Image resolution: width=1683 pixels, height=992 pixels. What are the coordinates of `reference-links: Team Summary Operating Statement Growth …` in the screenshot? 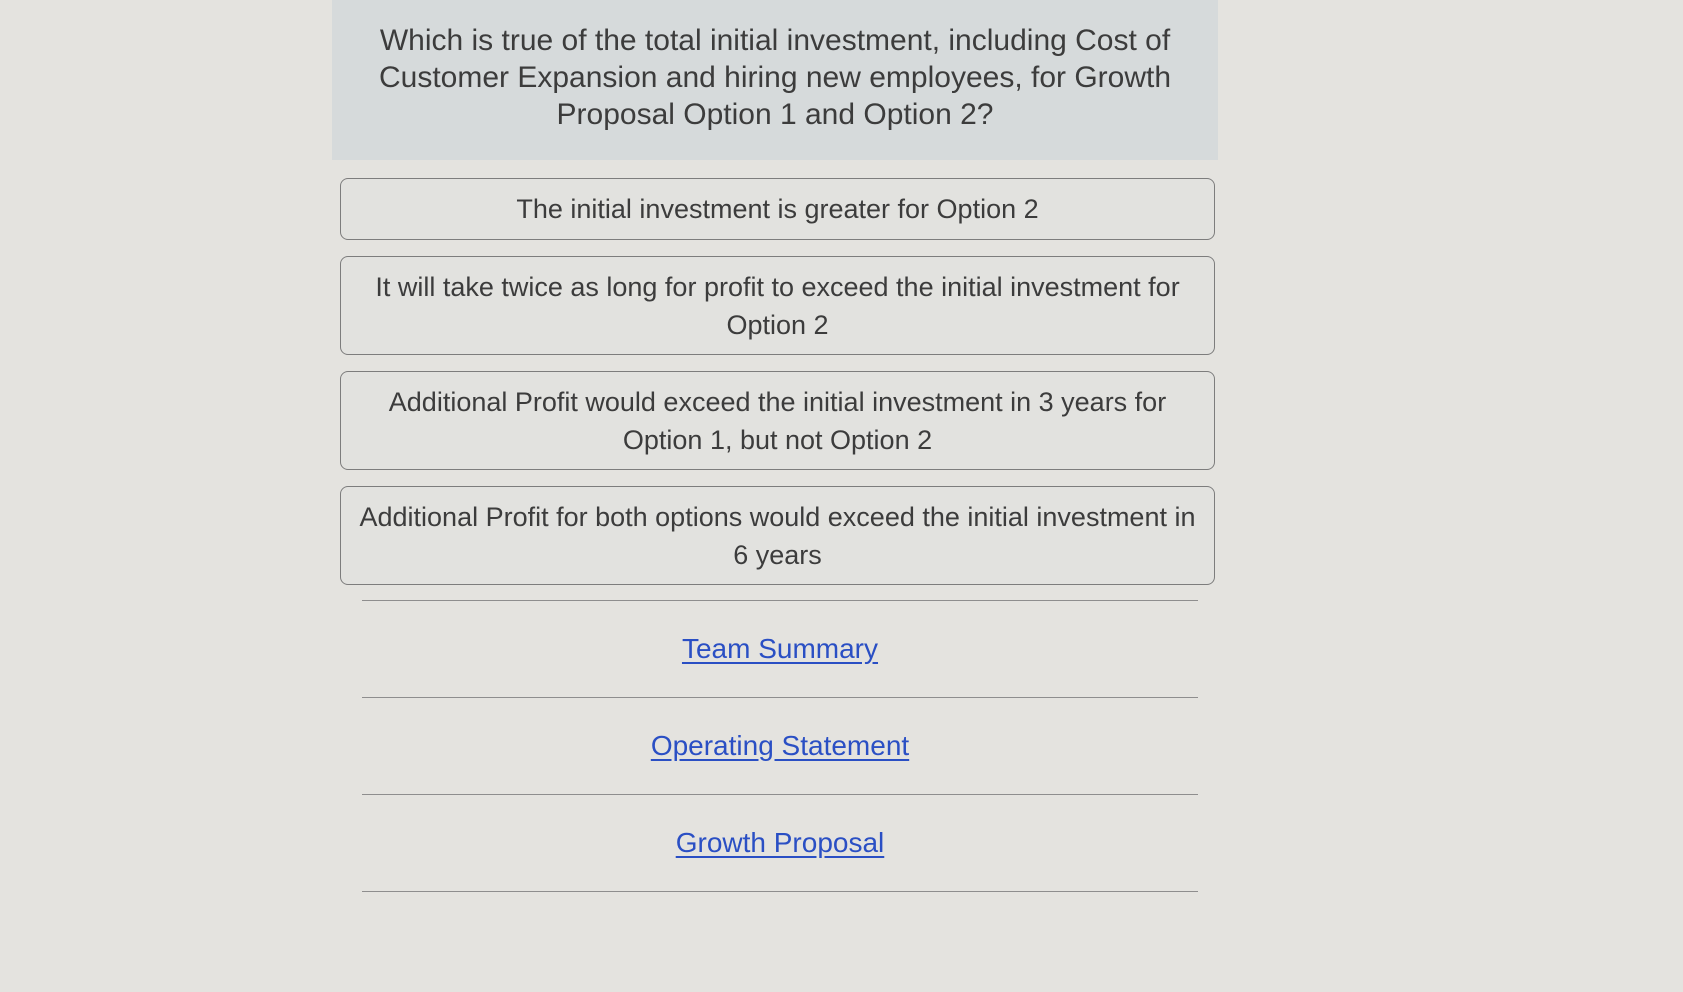 It's located at (780, 746).